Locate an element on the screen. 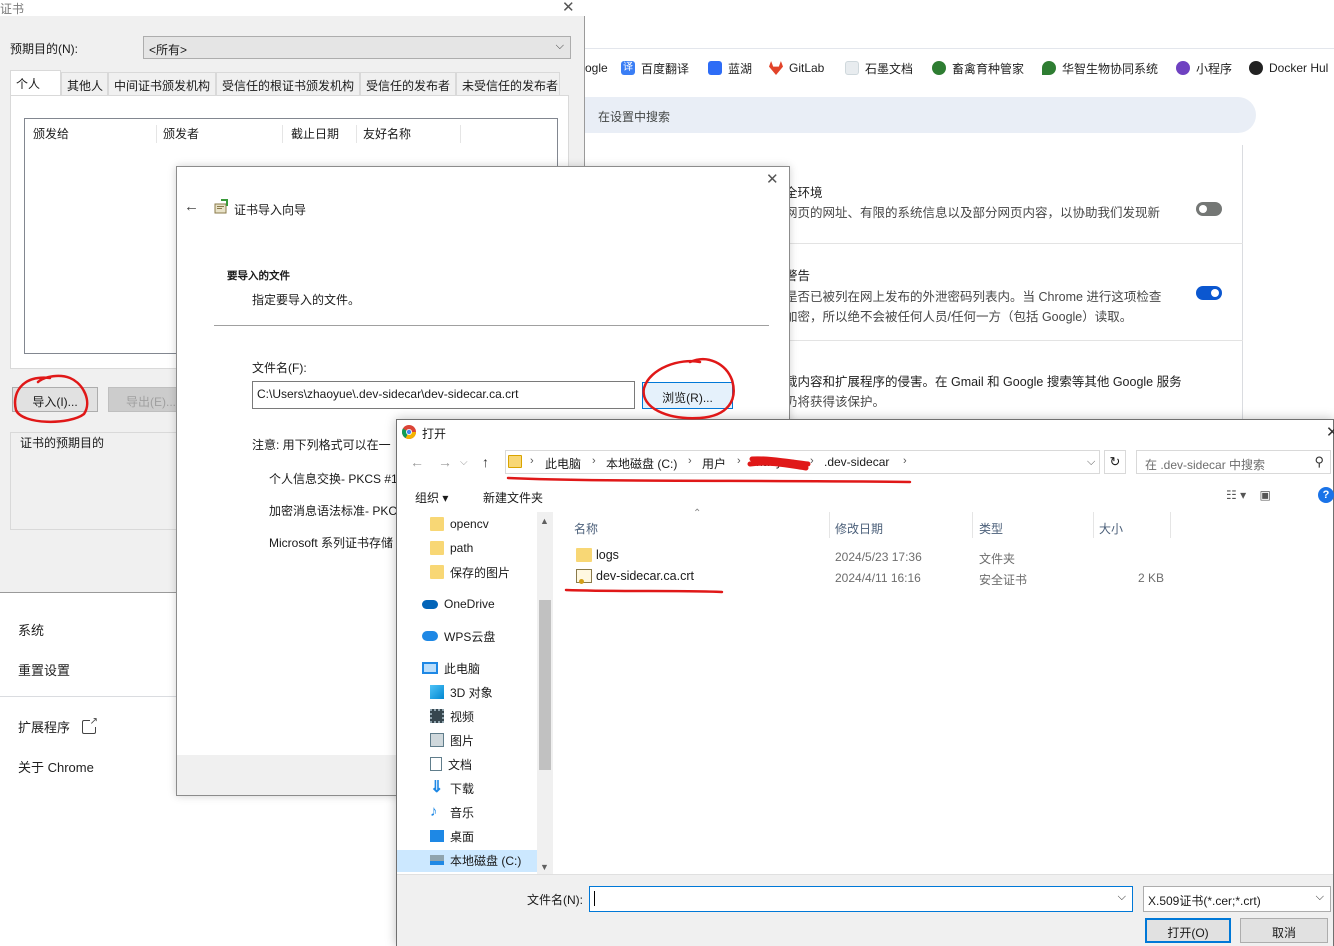  column-issued-by: 颁发者 is located at coordinates (220, 134).